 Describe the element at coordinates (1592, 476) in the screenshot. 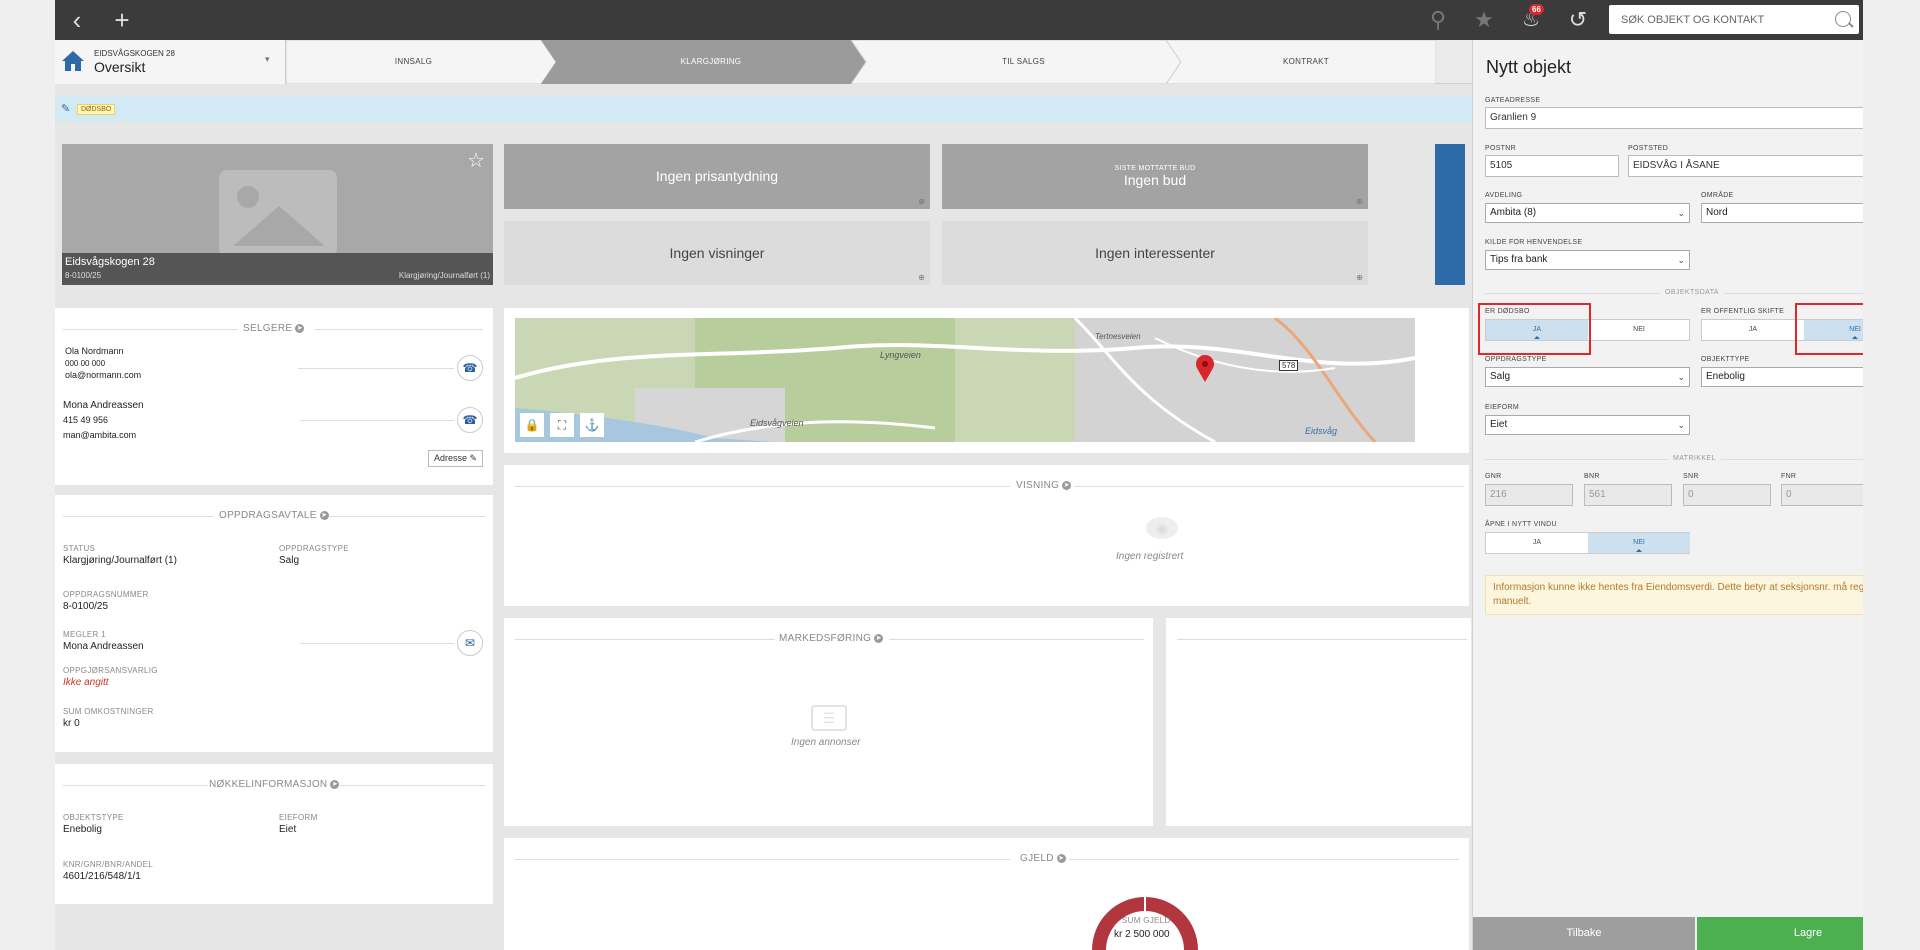

I see `bnr-label: BNR` at that location.